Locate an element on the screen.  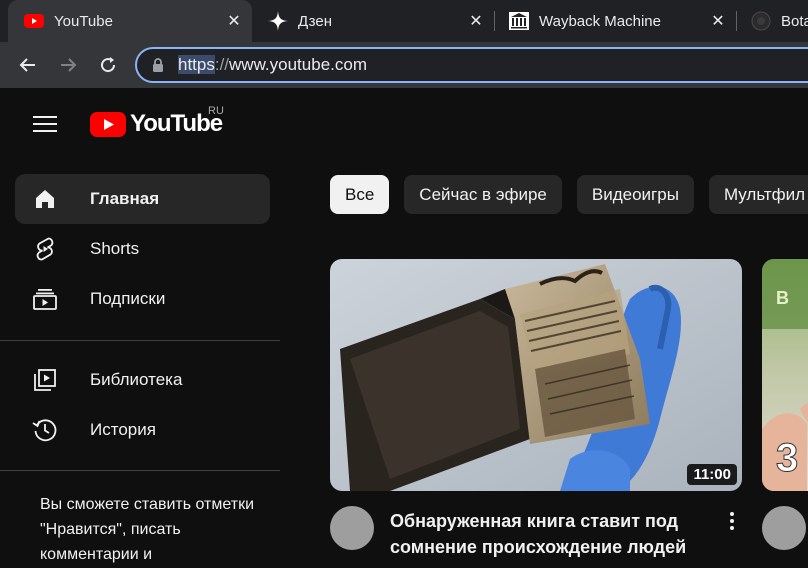
url-scheme-selected: https is located at coordinates (196, 64).